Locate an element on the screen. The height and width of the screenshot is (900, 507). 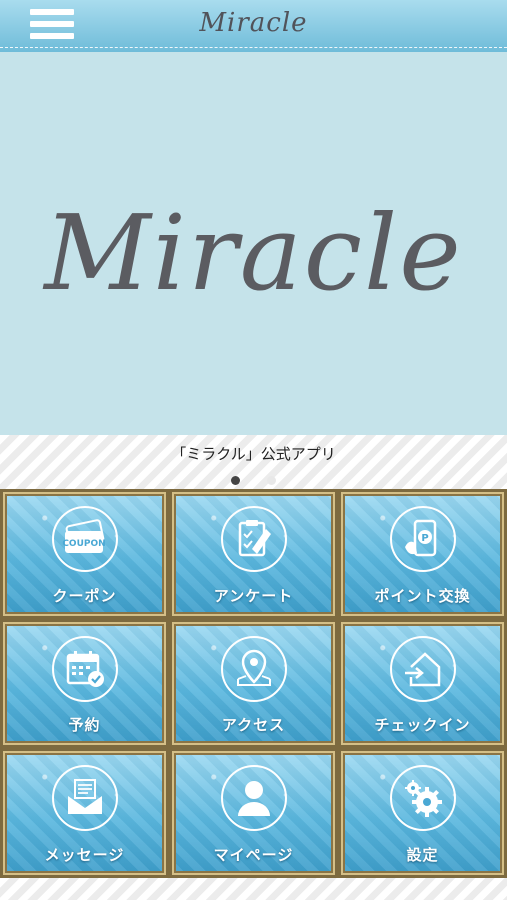
message-envelope-icon is located at coordinates (84, 798).